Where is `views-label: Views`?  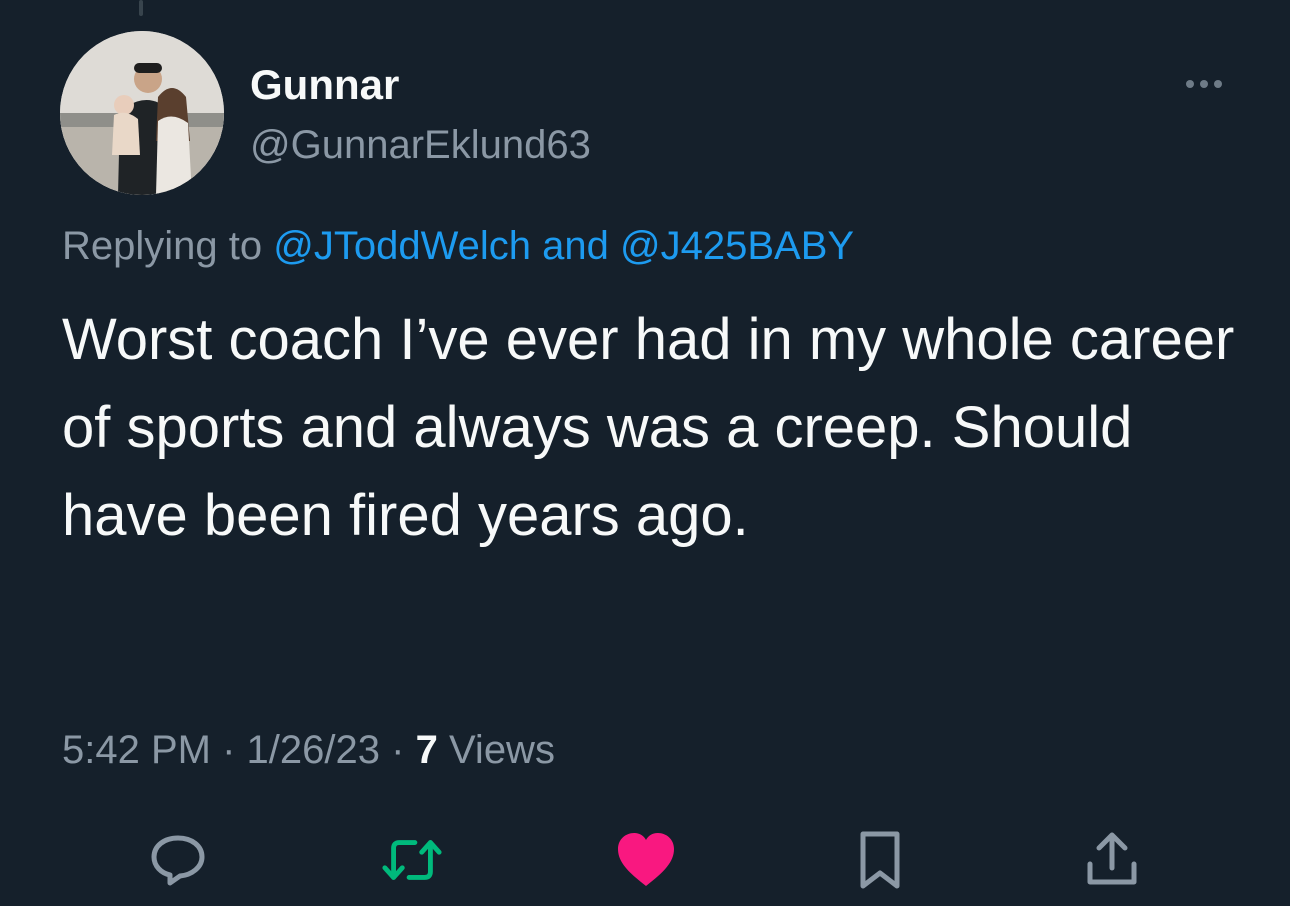
views-label: Views is located at coordinates (502, 750).